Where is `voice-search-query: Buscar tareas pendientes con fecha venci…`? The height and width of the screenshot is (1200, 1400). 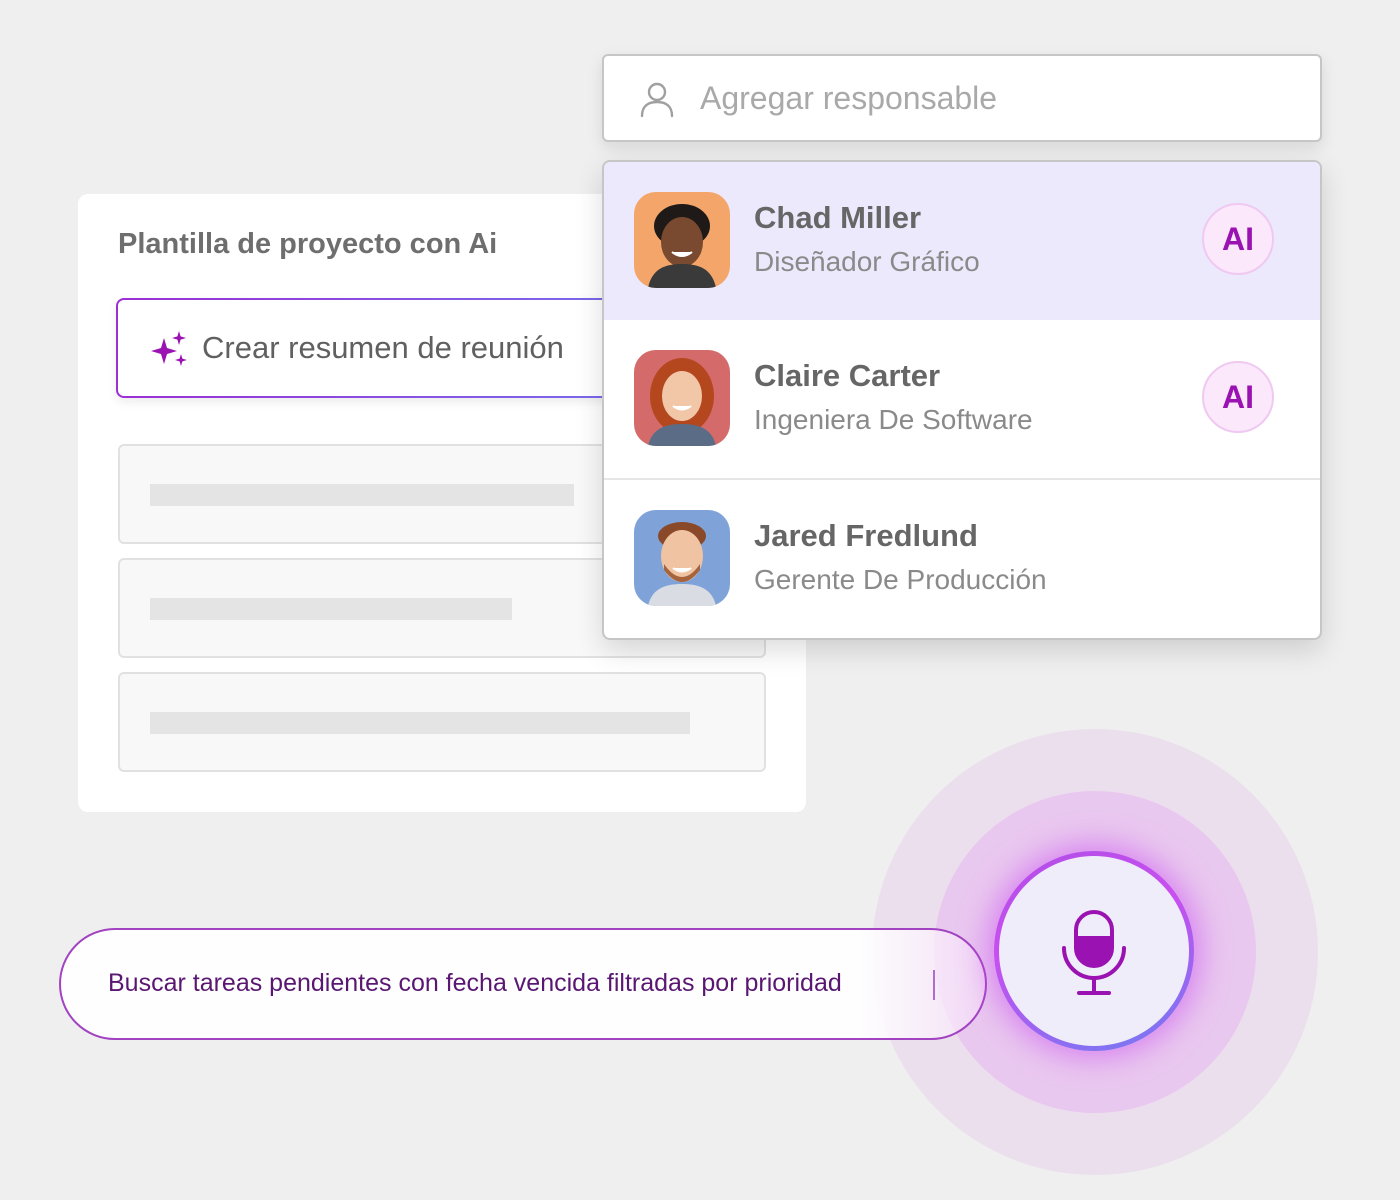 voice-search-query: Buscar tareas pendientes con fecha venci… is located at coordinates (475, 983).